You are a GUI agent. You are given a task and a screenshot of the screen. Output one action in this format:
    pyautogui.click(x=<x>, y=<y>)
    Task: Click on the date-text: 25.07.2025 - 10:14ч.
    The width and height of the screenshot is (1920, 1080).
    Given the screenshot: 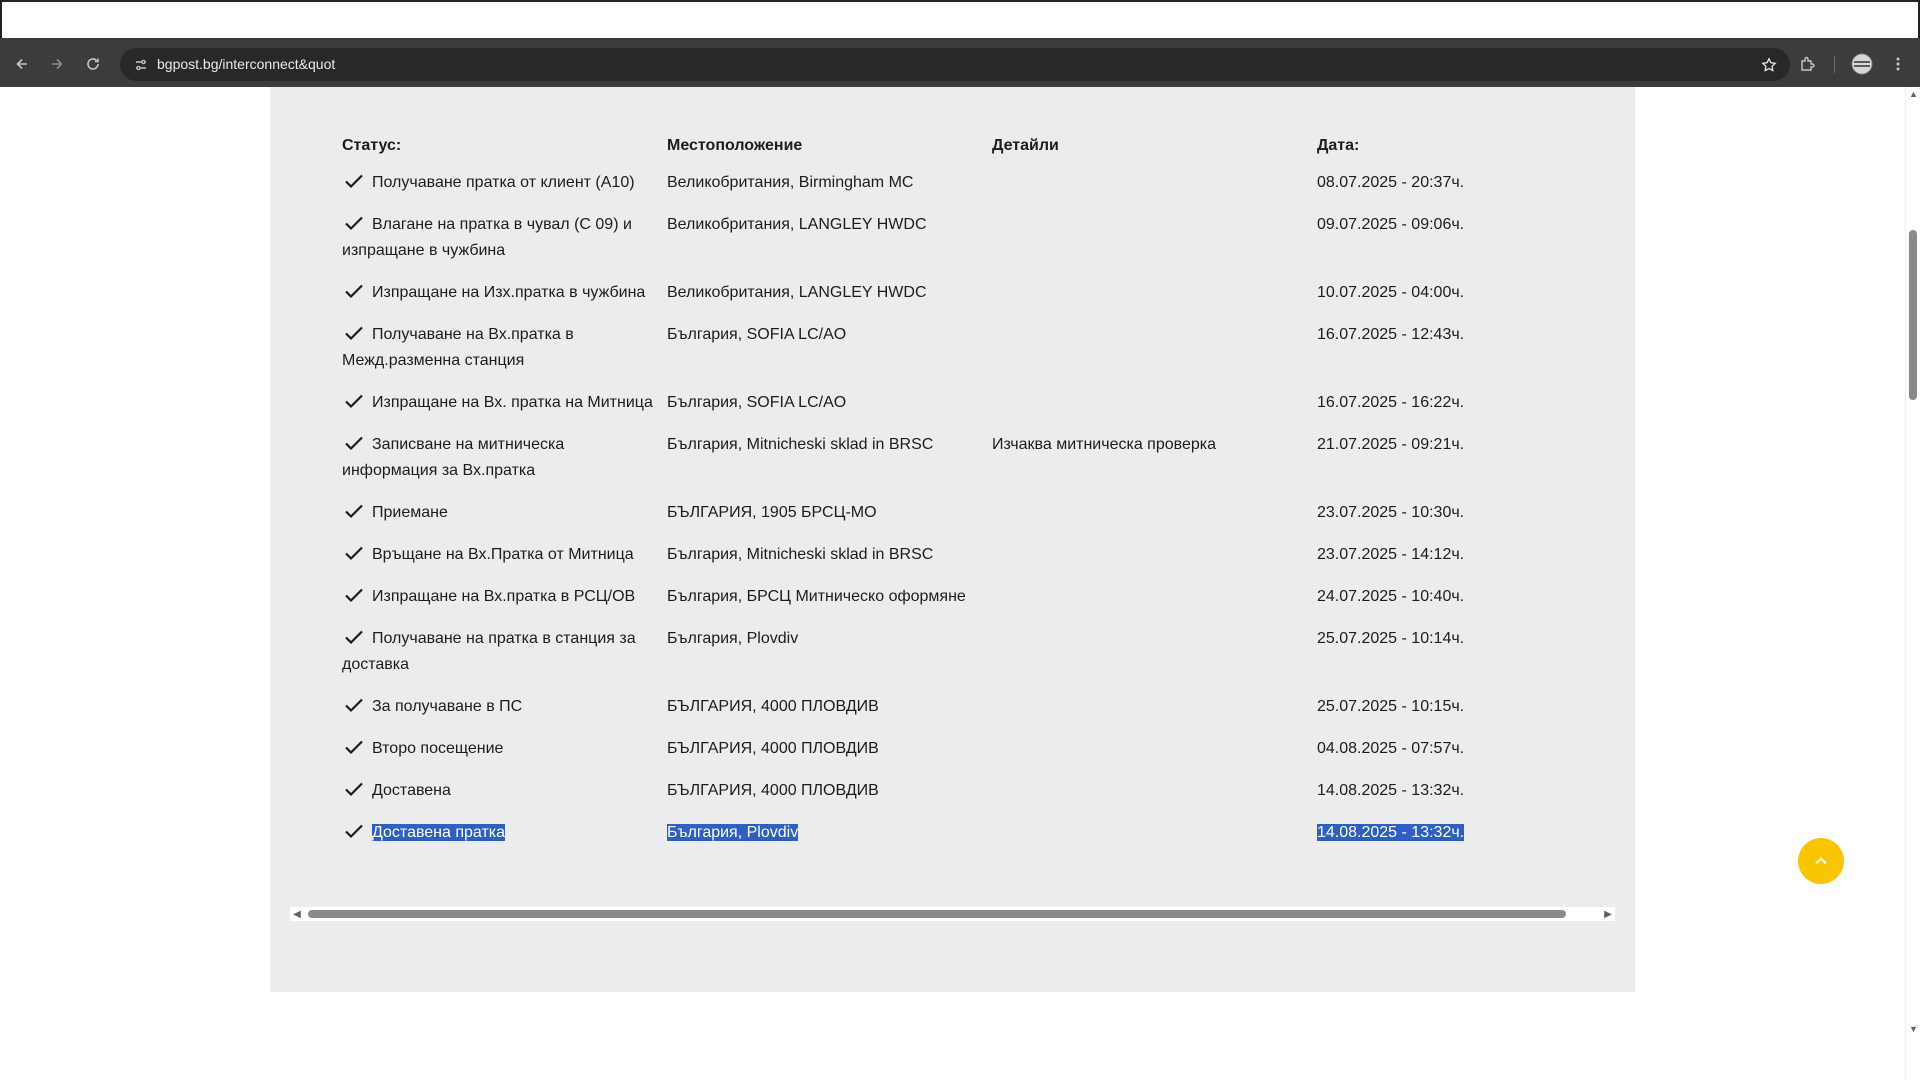 What is the action you would take?
    pyautogui.click(x=1391, y=638)
    